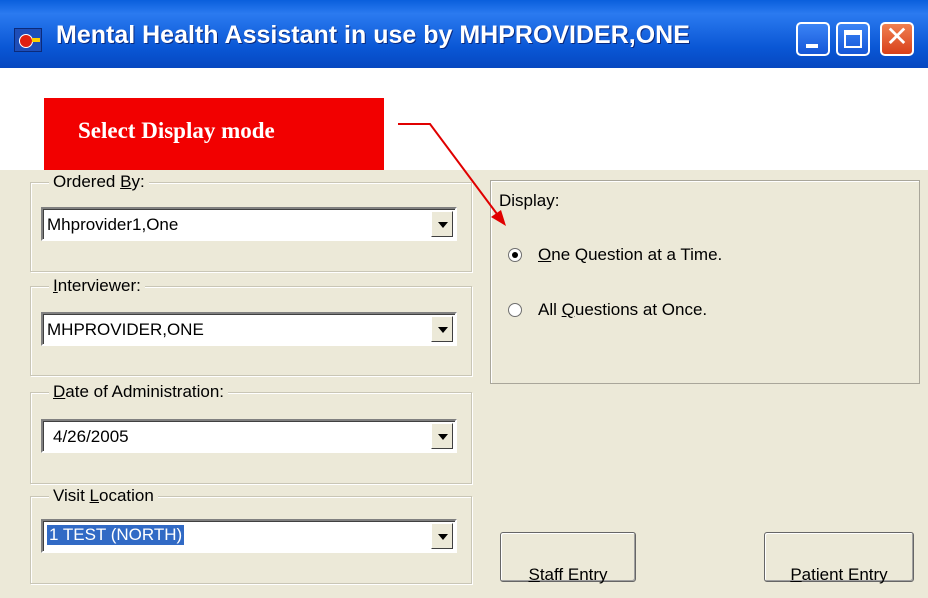 This screenshot has width=928, height=598. Describe the element at coordinates (498, 218) in the screenshot. I see `arrow-head-icon` at that location.